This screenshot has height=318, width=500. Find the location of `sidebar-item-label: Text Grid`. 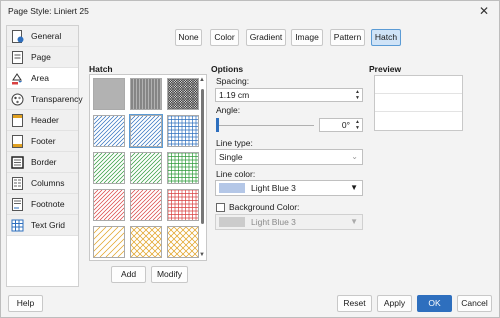

sidebar-item-label: Text Grid is located at coordinates (48, 225).